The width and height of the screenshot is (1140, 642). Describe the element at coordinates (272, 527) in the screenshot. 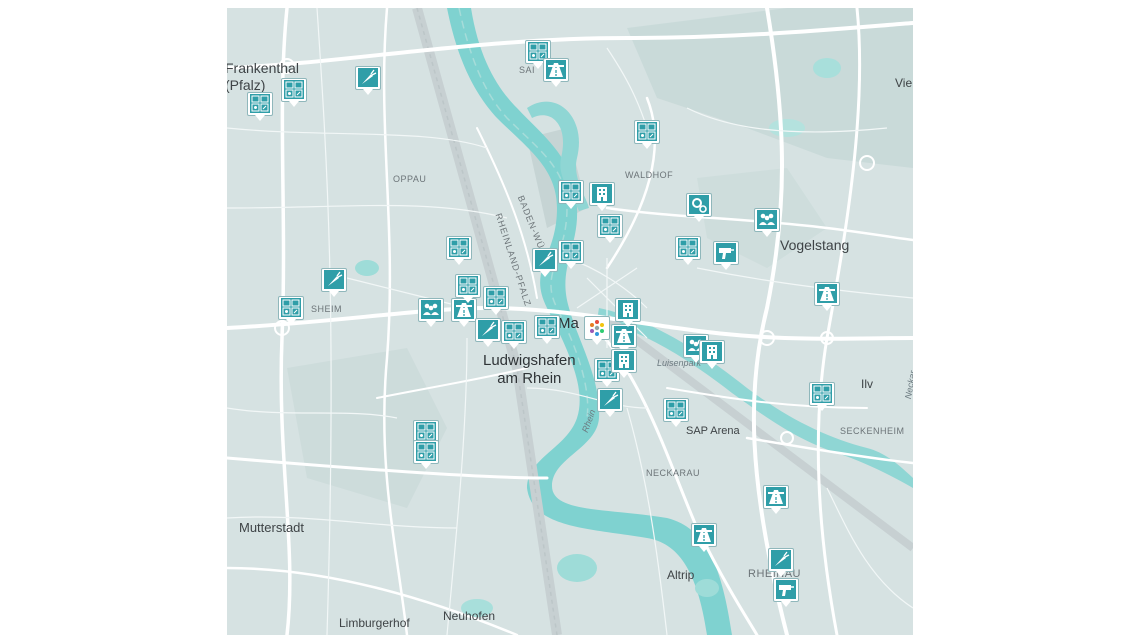

I see `place-mutterstadt: Mutterstadt` at that location.